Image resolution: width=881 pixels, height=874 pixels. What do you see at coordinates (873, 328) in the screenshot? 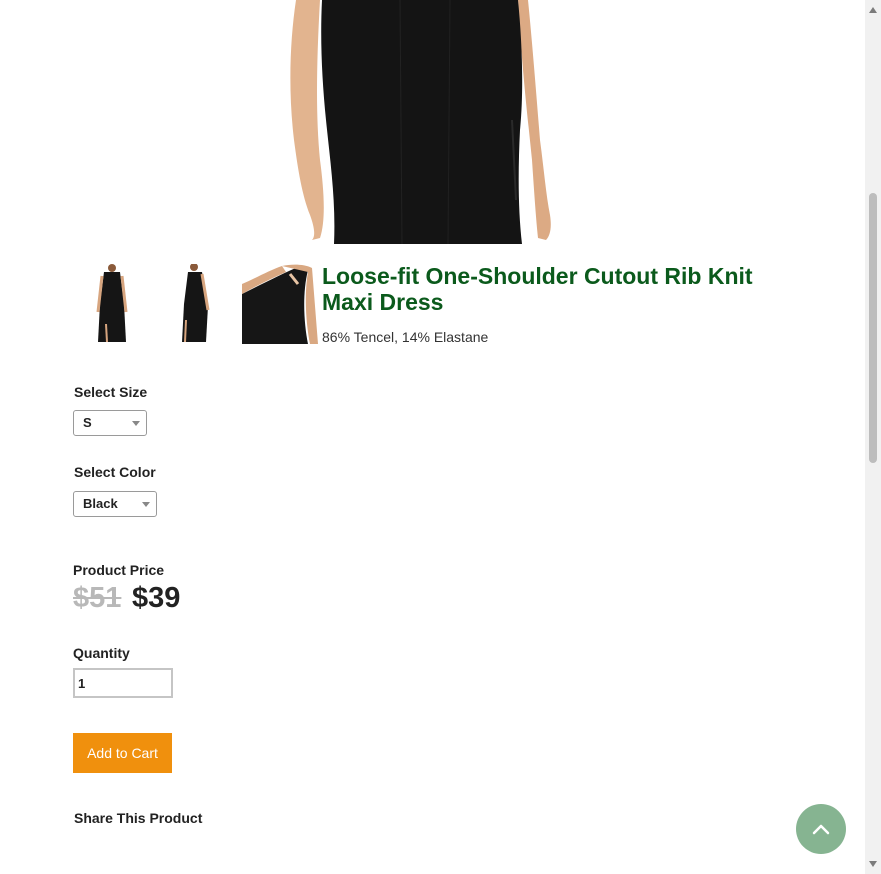
I see `scrollbar-thumb` at bounding box center [873, 328].